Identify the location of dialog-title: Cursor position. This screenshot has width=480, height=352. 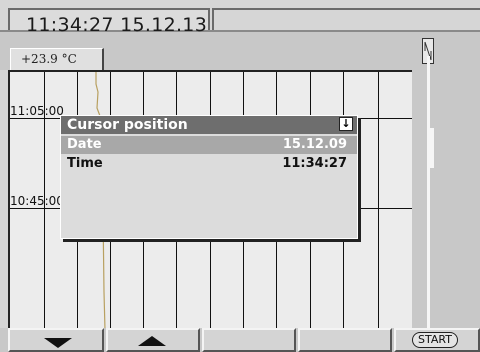
(127, 125).